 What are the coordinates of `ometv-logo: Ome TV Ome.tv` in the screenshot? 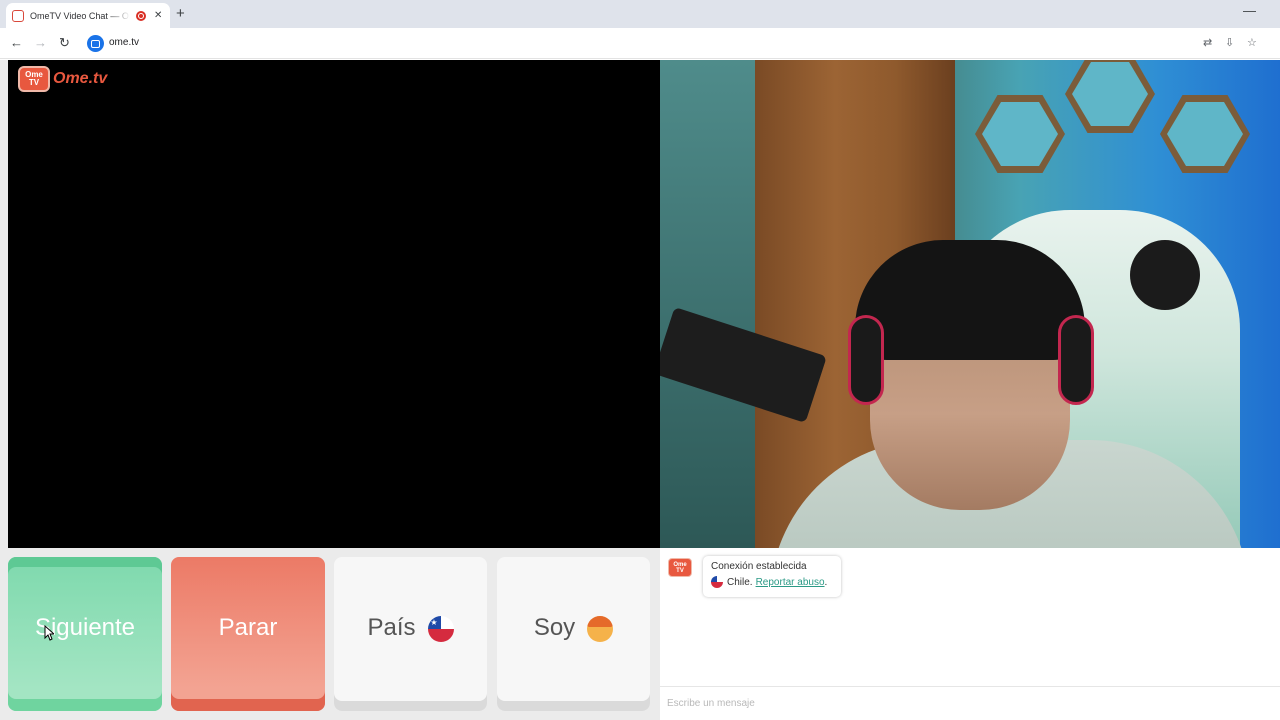 It's located at (62, 79).